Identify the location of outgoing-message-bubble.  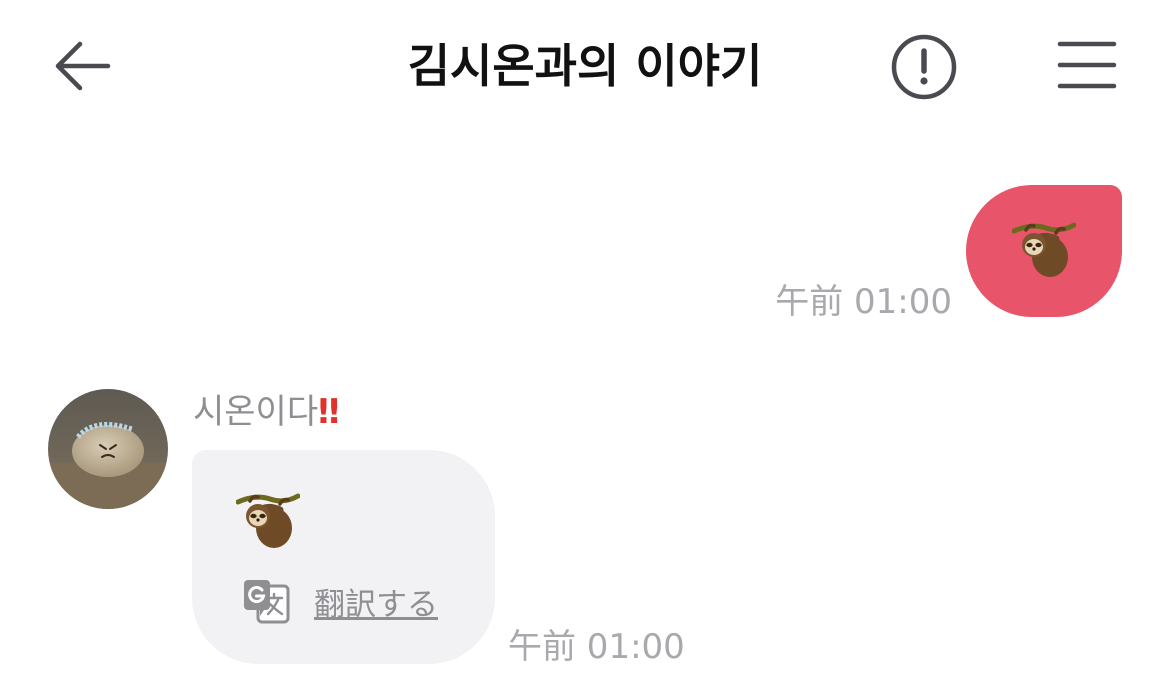
(1044, 251).